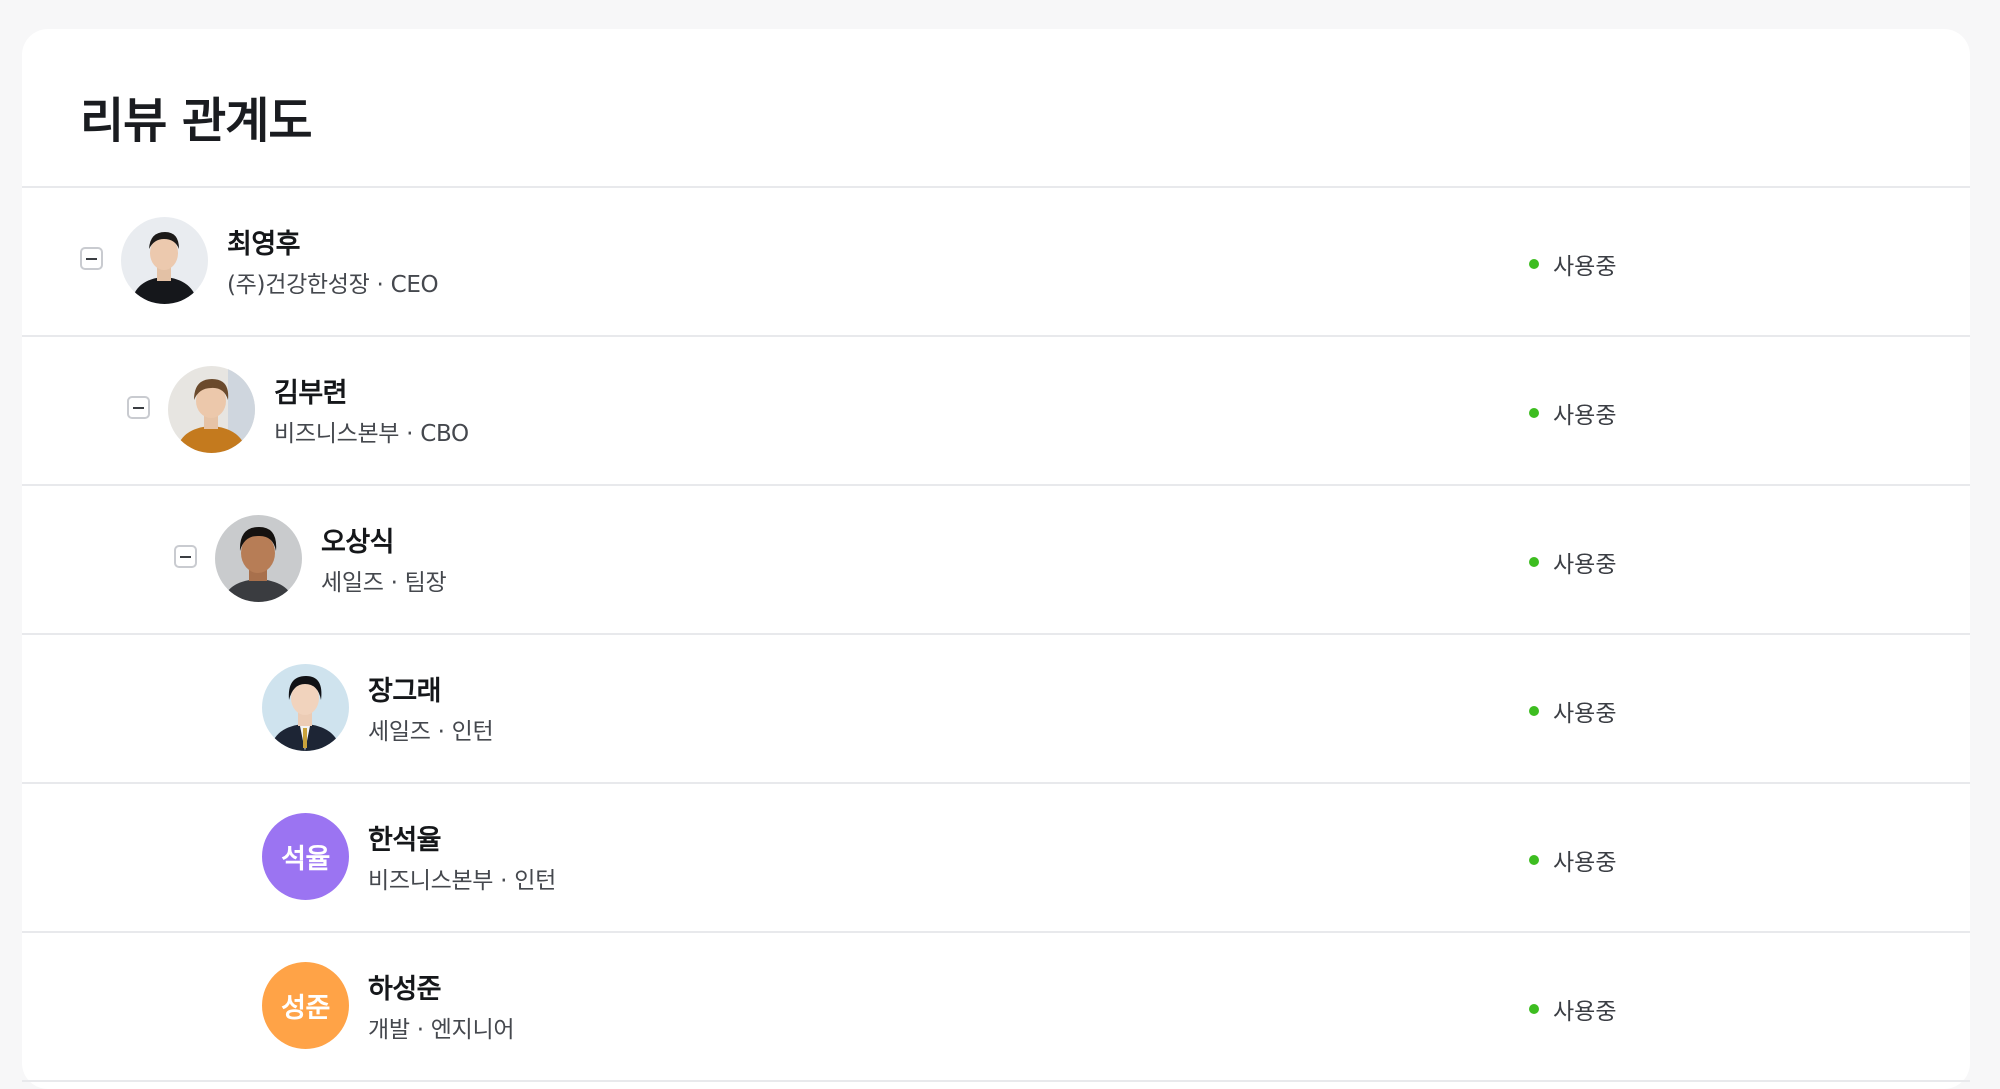 Image resolution: width=2000 pixels, height=1089 pixels. I want to click on person-name: 하성준, so click(405, 989).